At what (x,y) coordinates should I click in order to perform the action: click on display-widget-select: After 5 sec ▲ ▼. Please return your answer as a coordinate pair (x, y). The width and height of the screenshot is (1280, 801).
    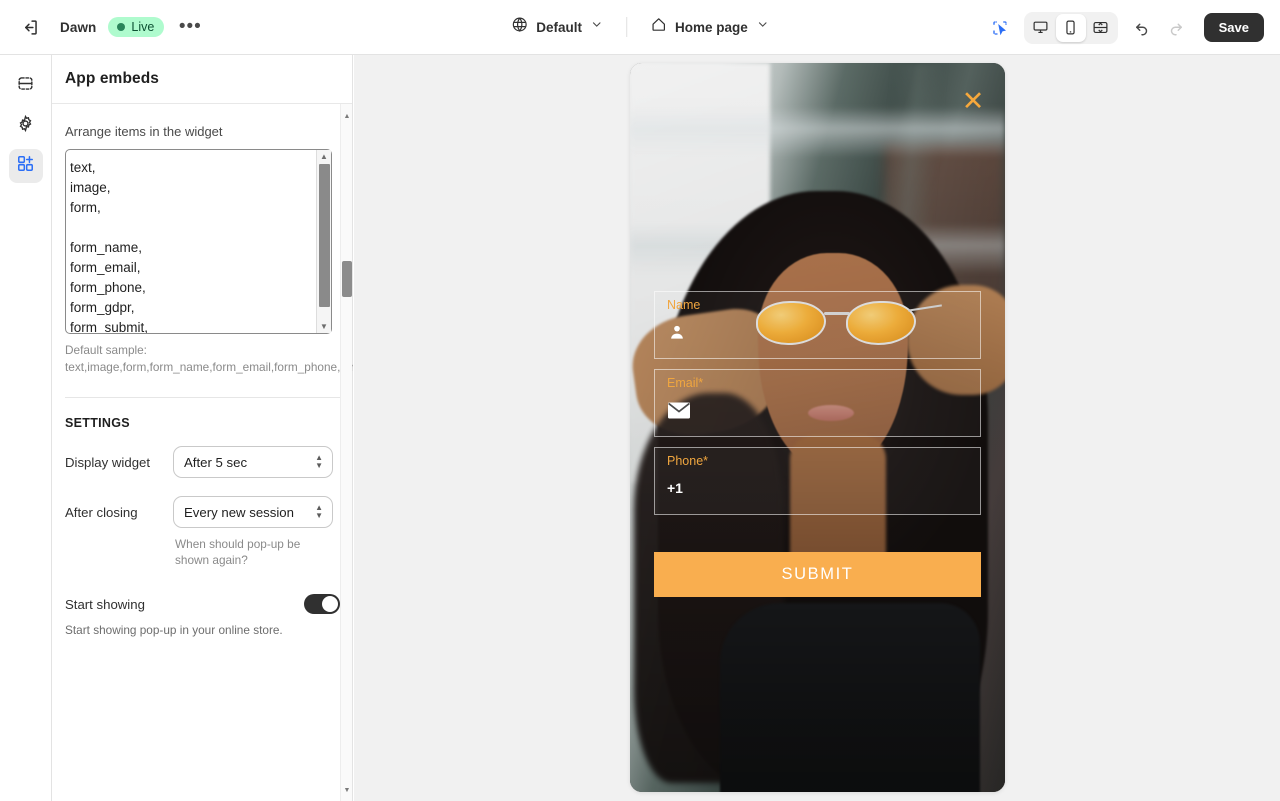
    Looking at the image, I should click on (253, 462).